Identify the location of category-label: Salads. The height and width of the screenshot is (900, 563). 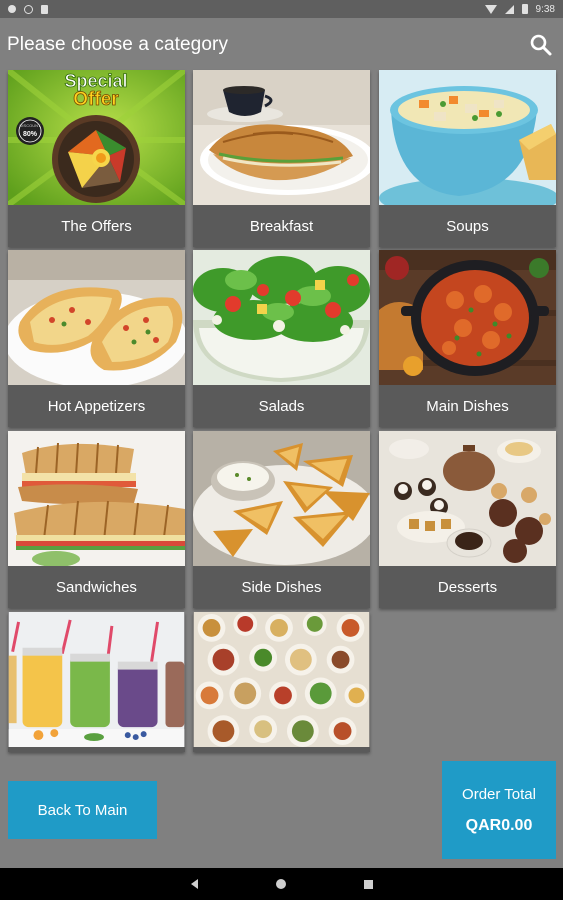
(281, 406).